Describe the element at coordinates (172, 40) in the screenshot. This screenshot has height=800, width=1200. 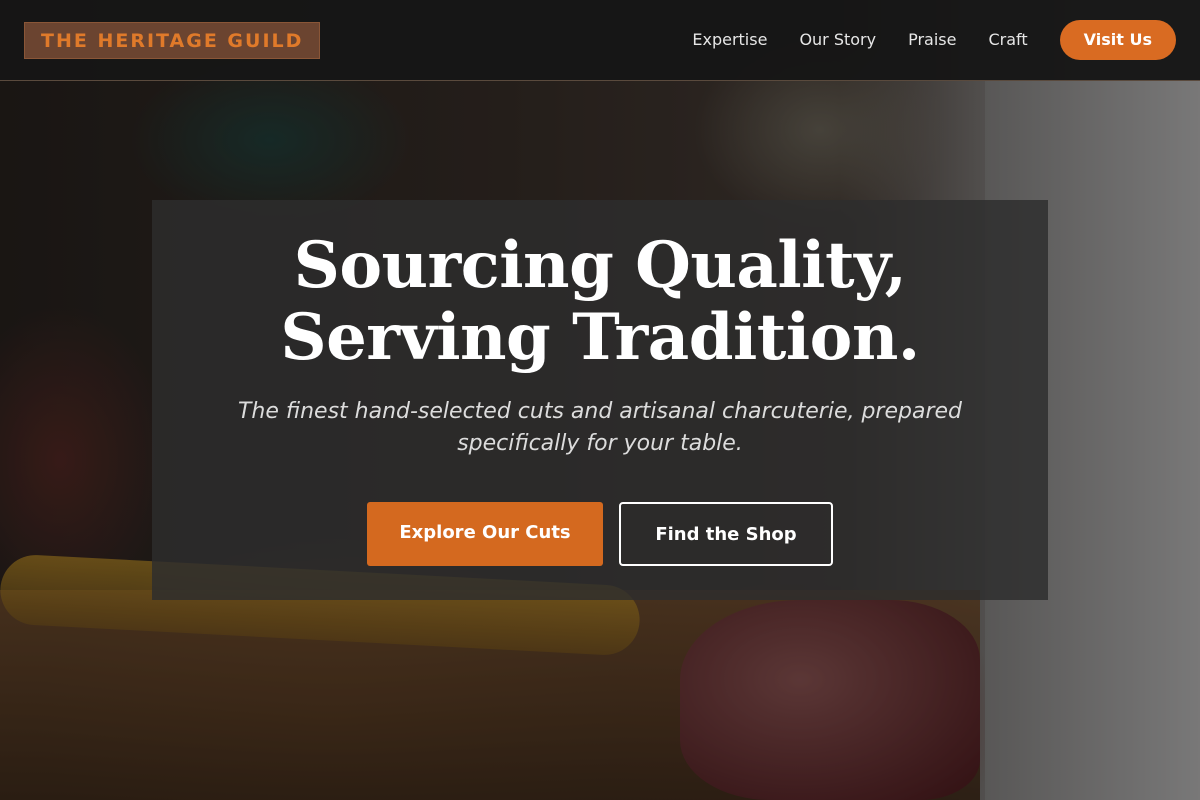
I see `brand-logo: THE HERITAGE GUILD` at that location.